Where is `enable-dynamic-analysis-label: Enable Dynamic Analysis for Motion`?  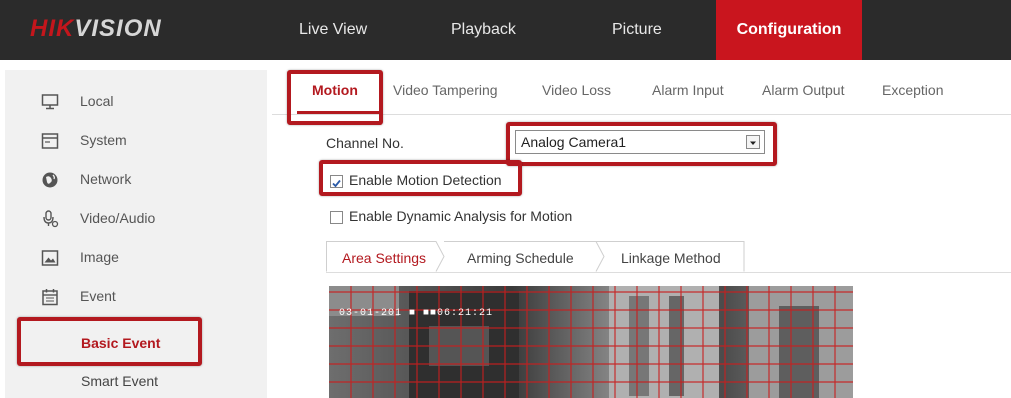 enable-dynamic-analysis-label: Enable Dynamic Analysis for Motion is located at coordinates (461, 216).